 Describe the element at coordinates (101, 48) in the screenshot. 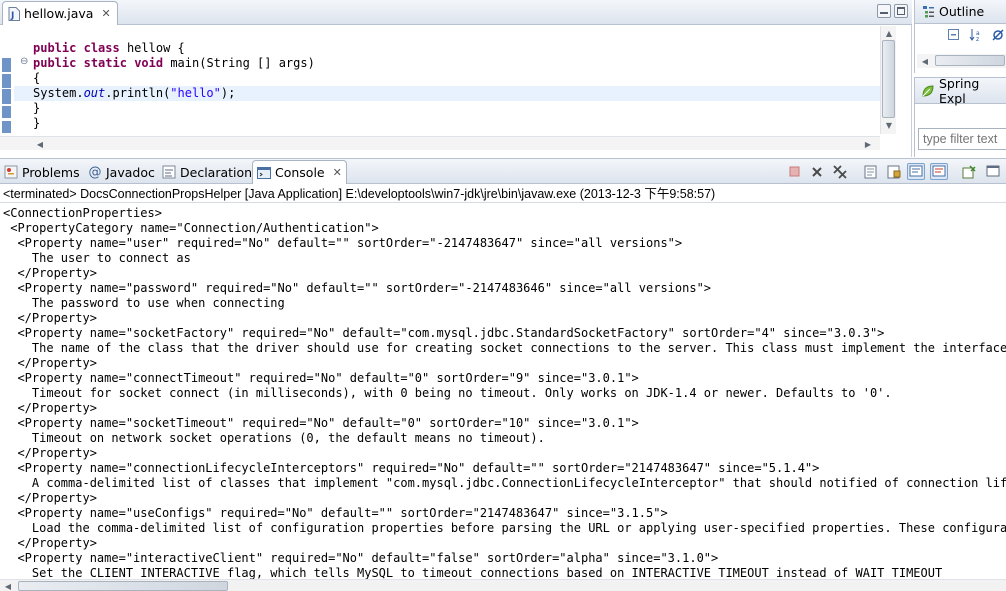

I see `code-token: class` at that location.